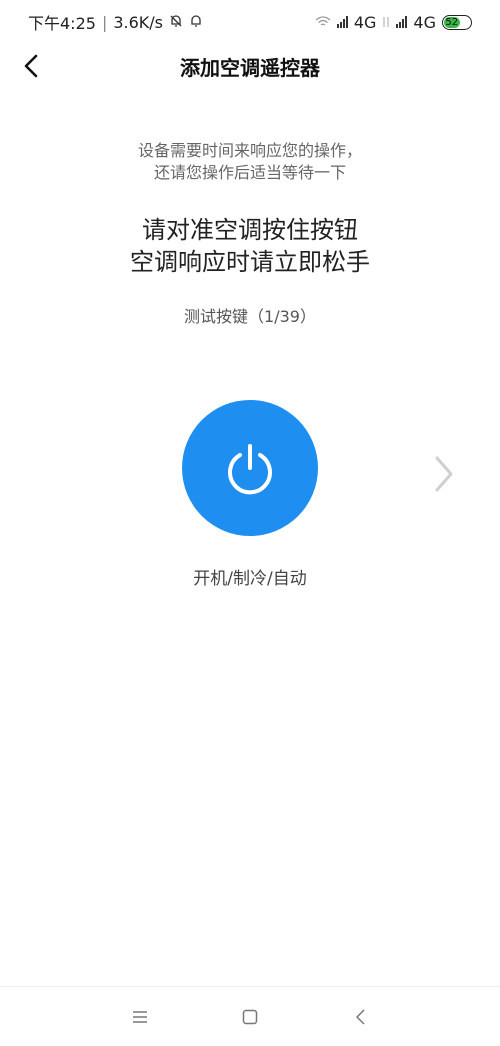 The width and height of the screenshot is (500, 1046). What do you see at coordinates (393, 22) in the screenshot?
I see `status-right: 4G 4G 52` at bounding box center [393, 22].